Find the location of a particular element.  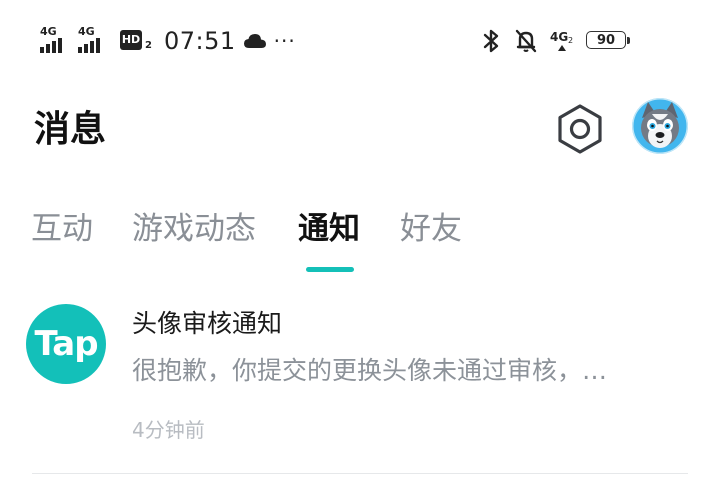

hexagon-gear-icon is located at coordinates (580, 129).